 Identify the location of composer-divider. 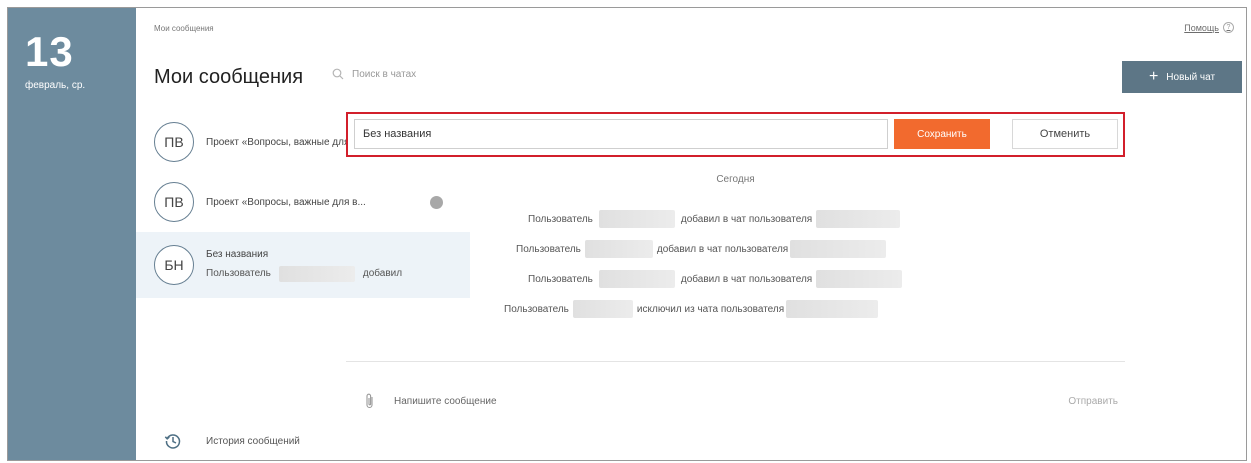
(735, 361).